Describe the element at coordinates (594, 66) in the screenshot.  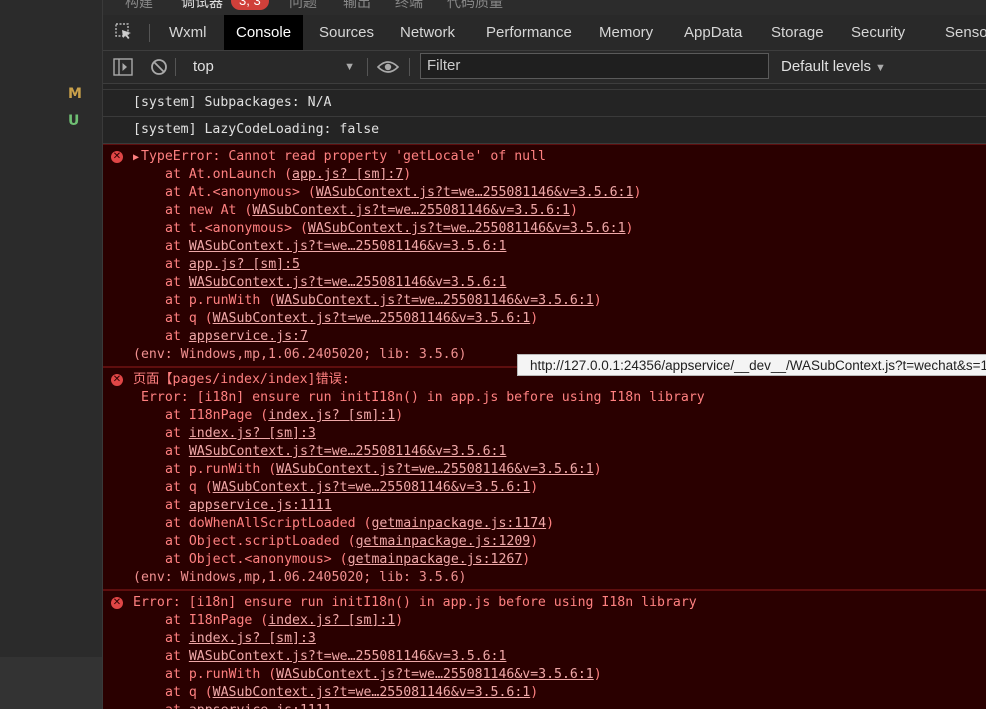
I see `filter-input: Filter` at that location.